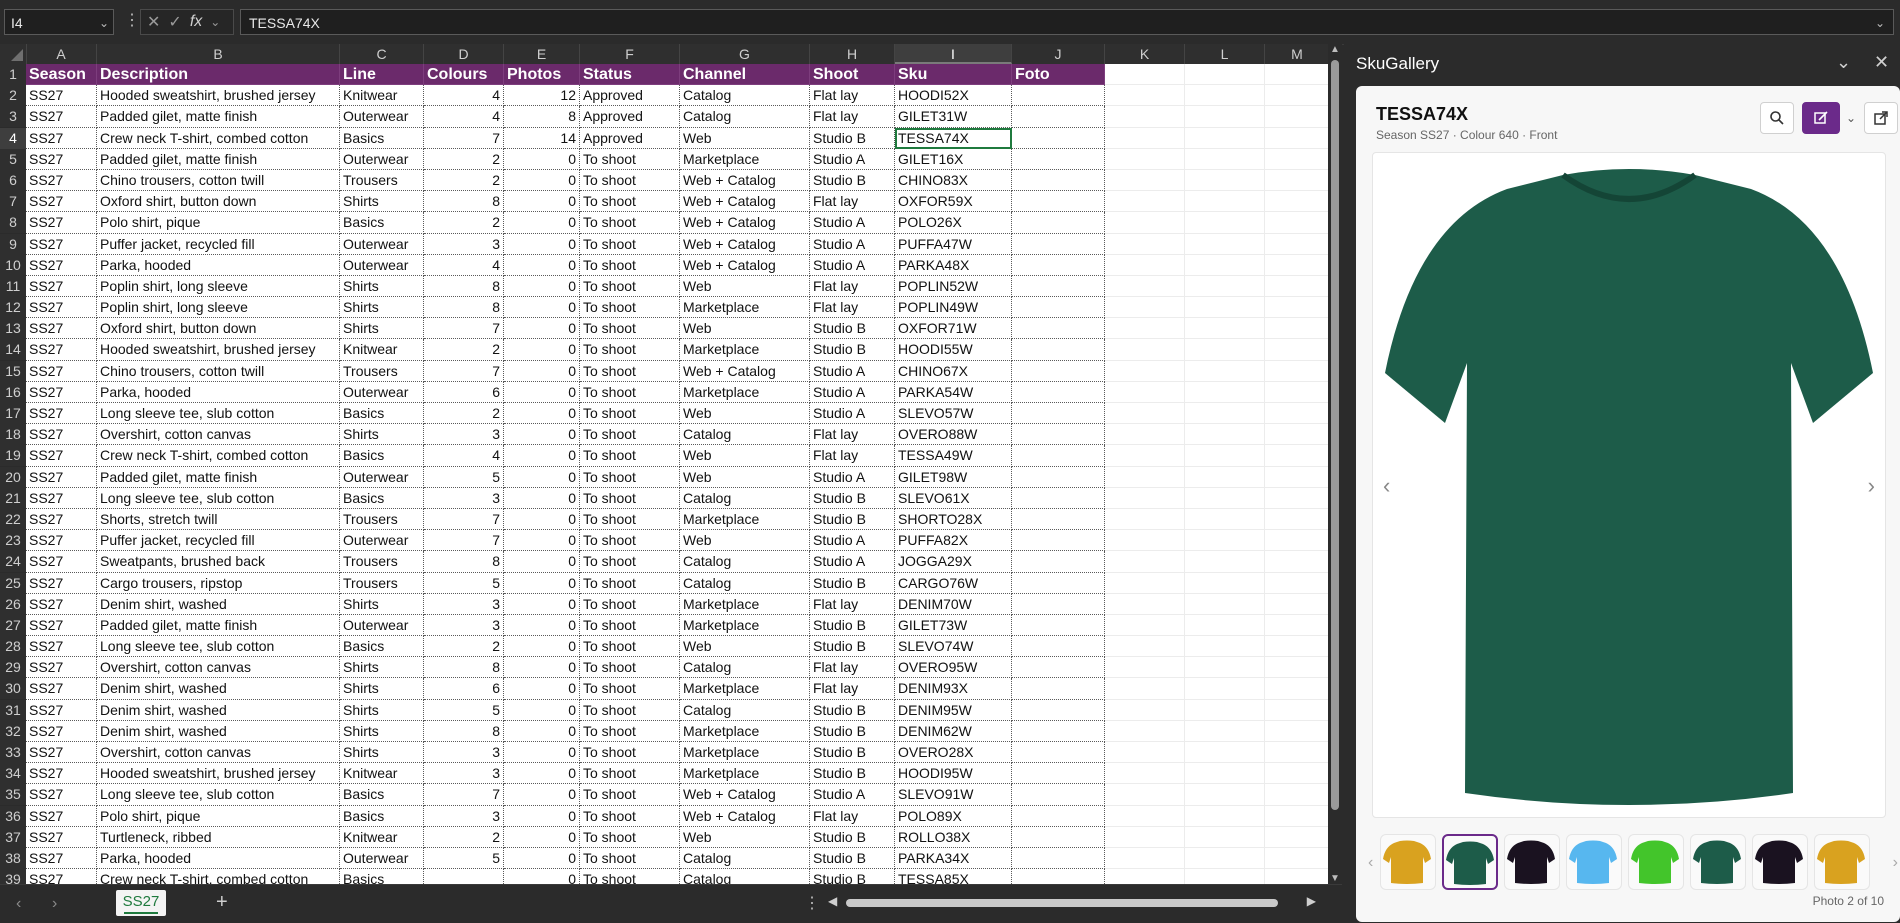 Image resolution: width=1900 pixels, height=923 pixels. What do you see at coordinates (464, 858) in the screenshot?
I see `table-cell: 5` at bounding box center [464, 858].